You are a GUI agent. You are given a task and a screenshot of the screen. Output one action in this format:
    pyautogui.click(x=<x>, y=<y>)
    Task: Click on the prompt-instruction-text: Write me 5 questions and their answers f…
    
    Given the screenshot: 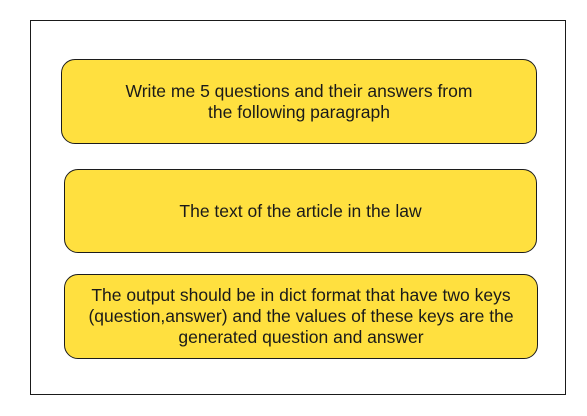 What is the action you would take?
    pyautogui.click(x=299, y=101)
    